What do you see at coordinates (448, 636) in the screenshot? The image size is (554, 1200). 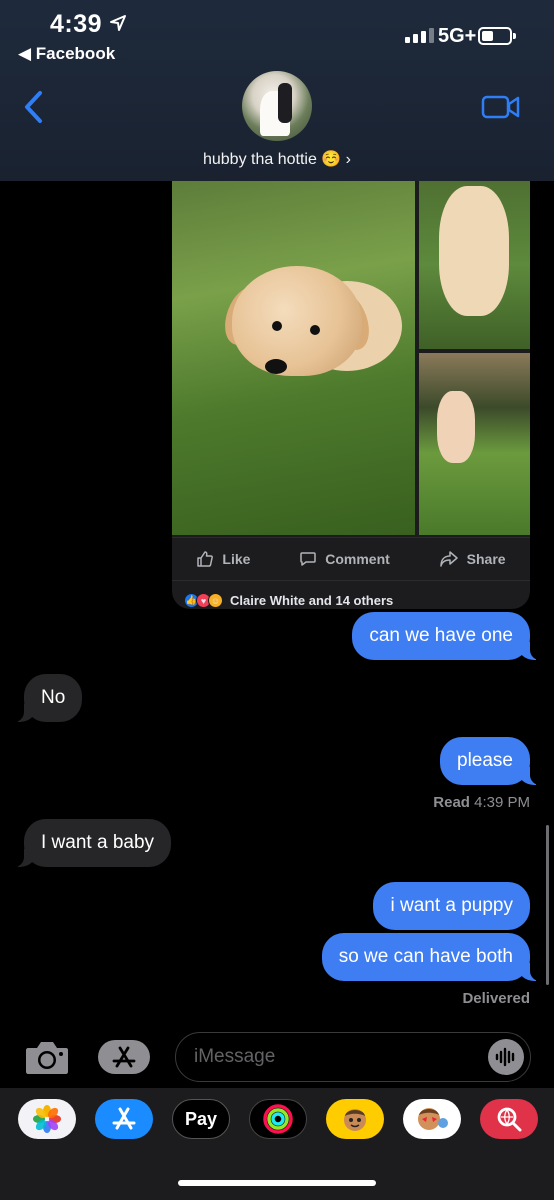 I see `outgoing-message: can we have one` at bounding box center [448, 636].